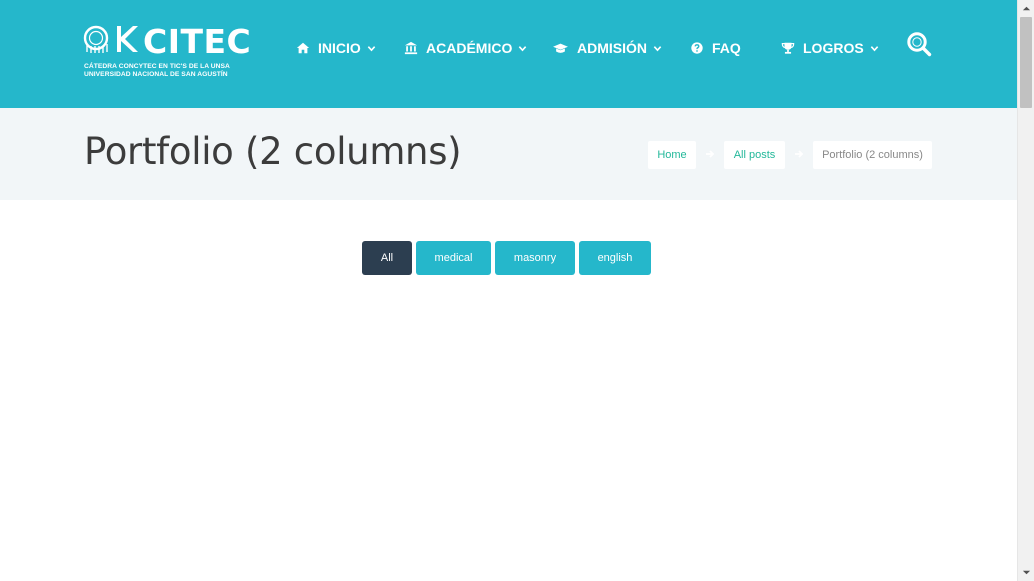  What do you see at coordinates (469, 48) in the screenshot?
I see `nav-item-label: ACADÉMICO` at bounding box center [469, 48].